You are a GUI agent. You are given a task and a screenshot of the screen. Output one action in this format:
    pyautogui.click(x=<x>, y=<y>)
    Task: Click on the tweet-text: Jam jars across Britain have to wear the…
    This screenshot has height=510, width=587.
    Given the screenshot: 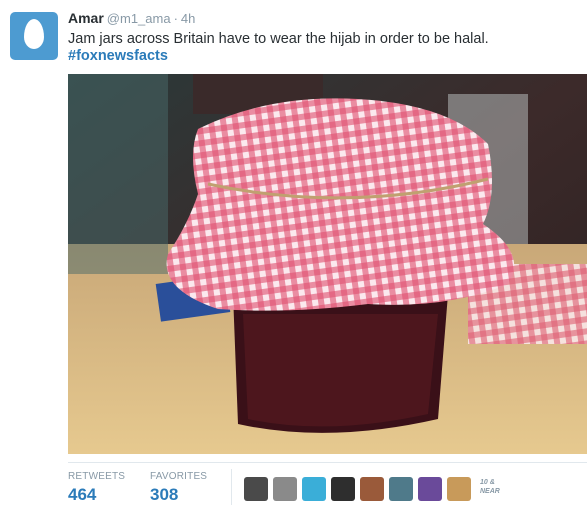 What is the action you would take?
    pyautogui.click(x=278, y=39)
    